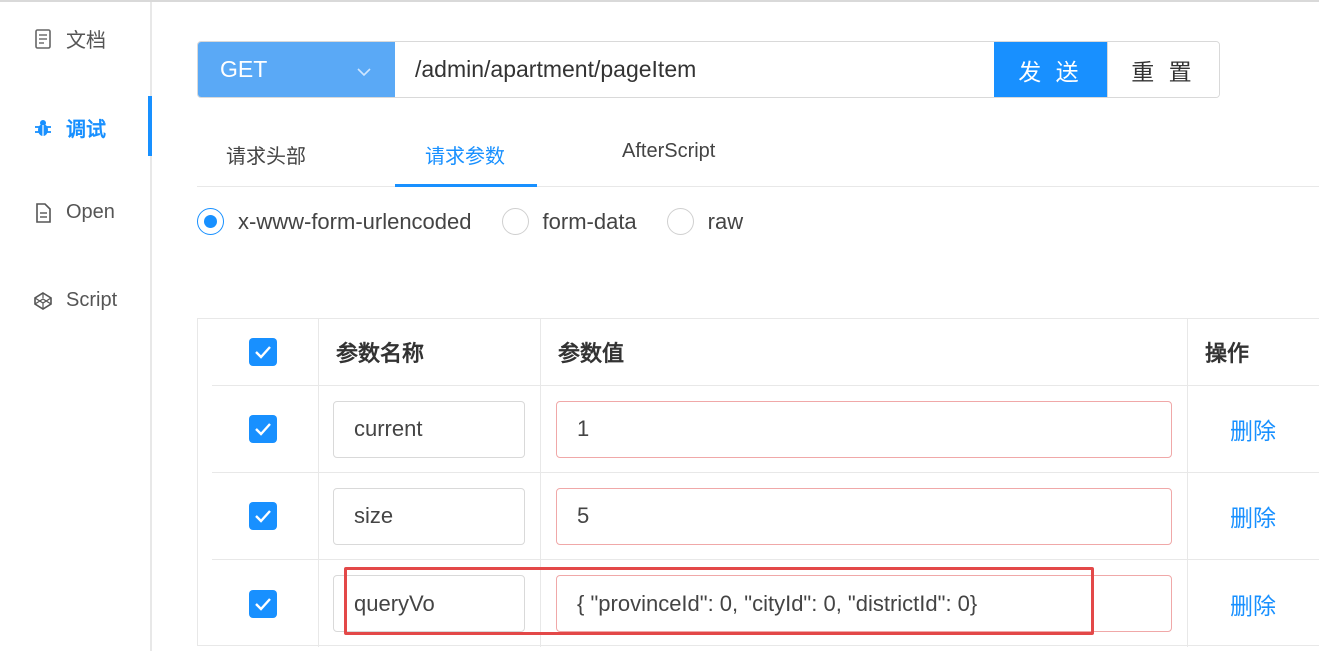 The image size is (1319, 651). What do you see at coordinates (355, 221) in the screenshot?
I see `radio-label: x-www-form-urlencoded` at bounding box center [355, 221].